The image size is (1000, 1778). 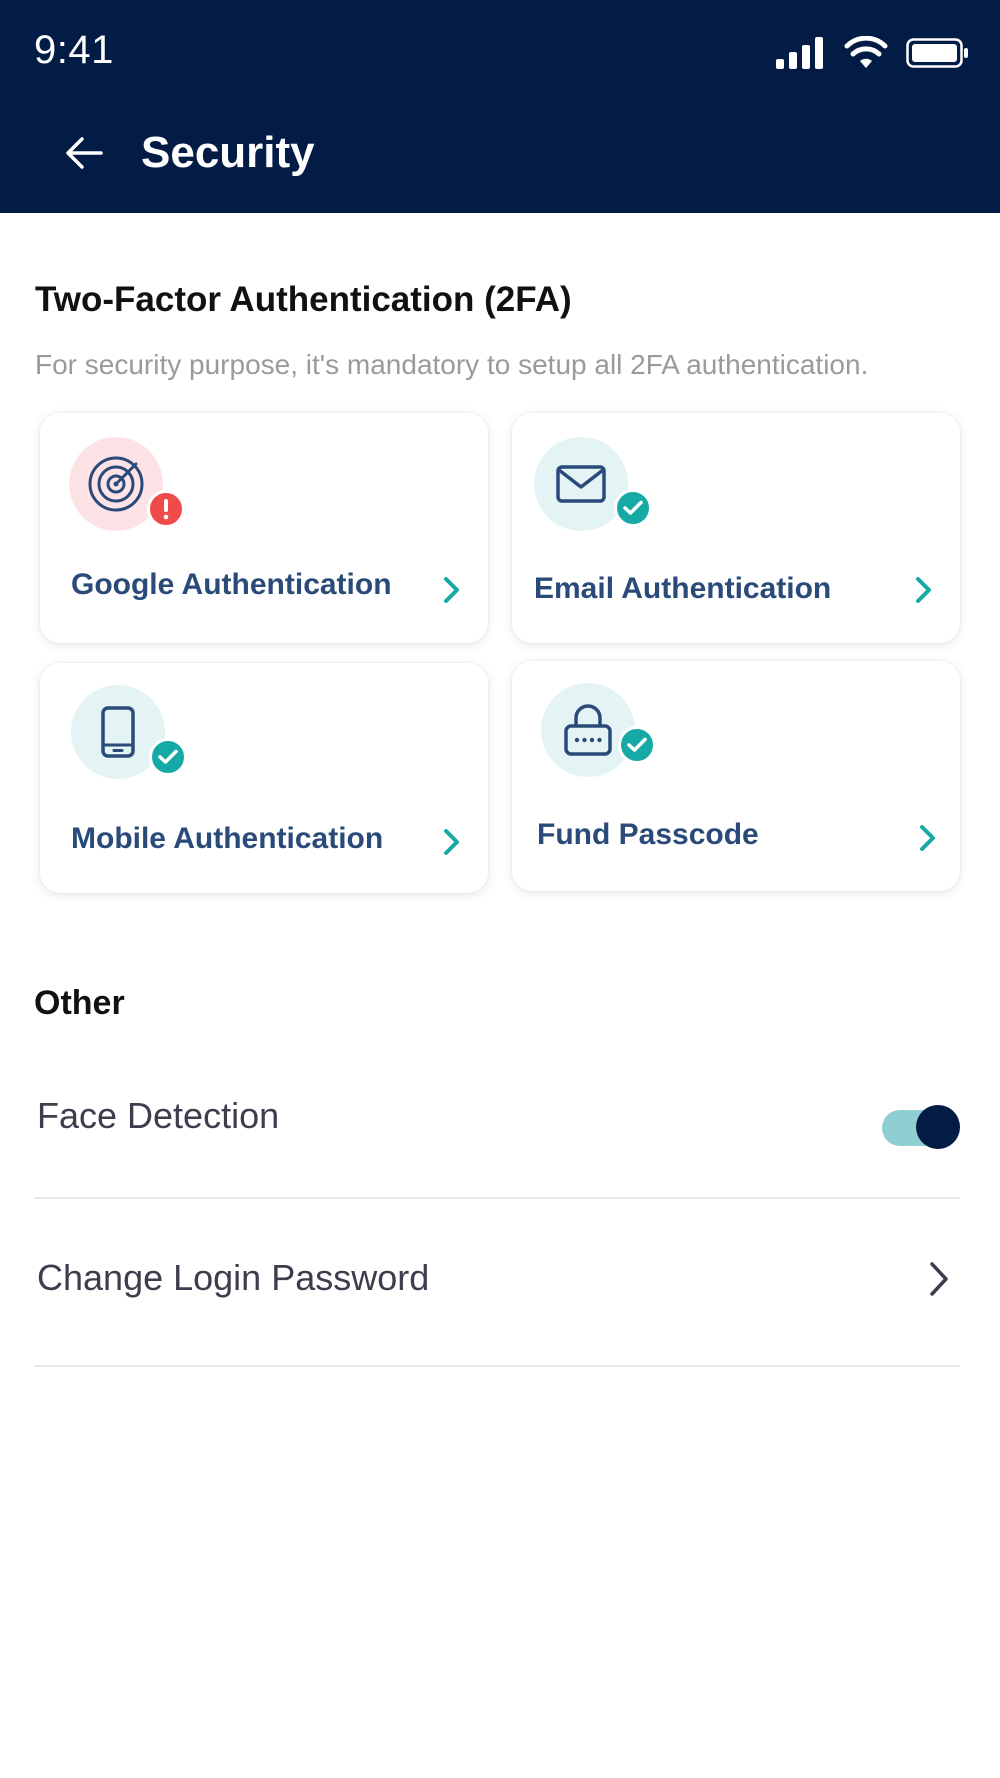 What do you see at coordinates (736, 528) in the screenshot?
I see `email-auth-card: Email Authentication` at bounding box center [736, 528].